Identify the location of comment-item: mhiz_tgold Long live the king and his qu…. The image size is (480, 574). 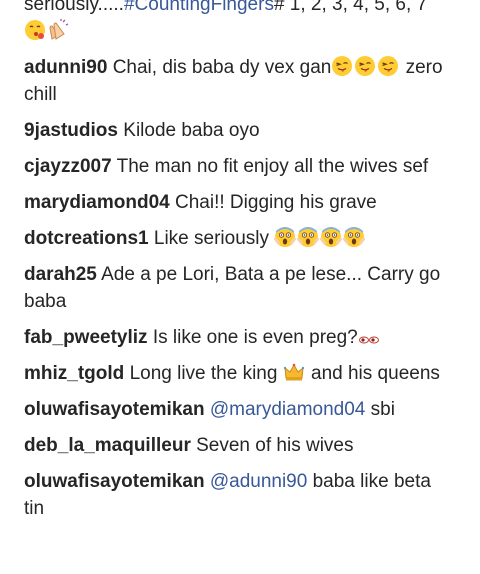
(240, 373).